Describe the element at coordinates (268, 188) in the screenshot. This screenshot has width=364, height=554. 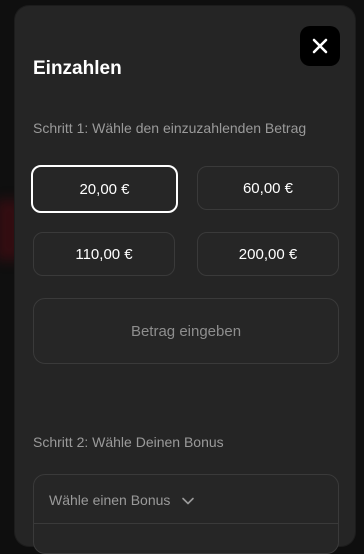
I see `amount-option-60: 60,00 €` at that location.